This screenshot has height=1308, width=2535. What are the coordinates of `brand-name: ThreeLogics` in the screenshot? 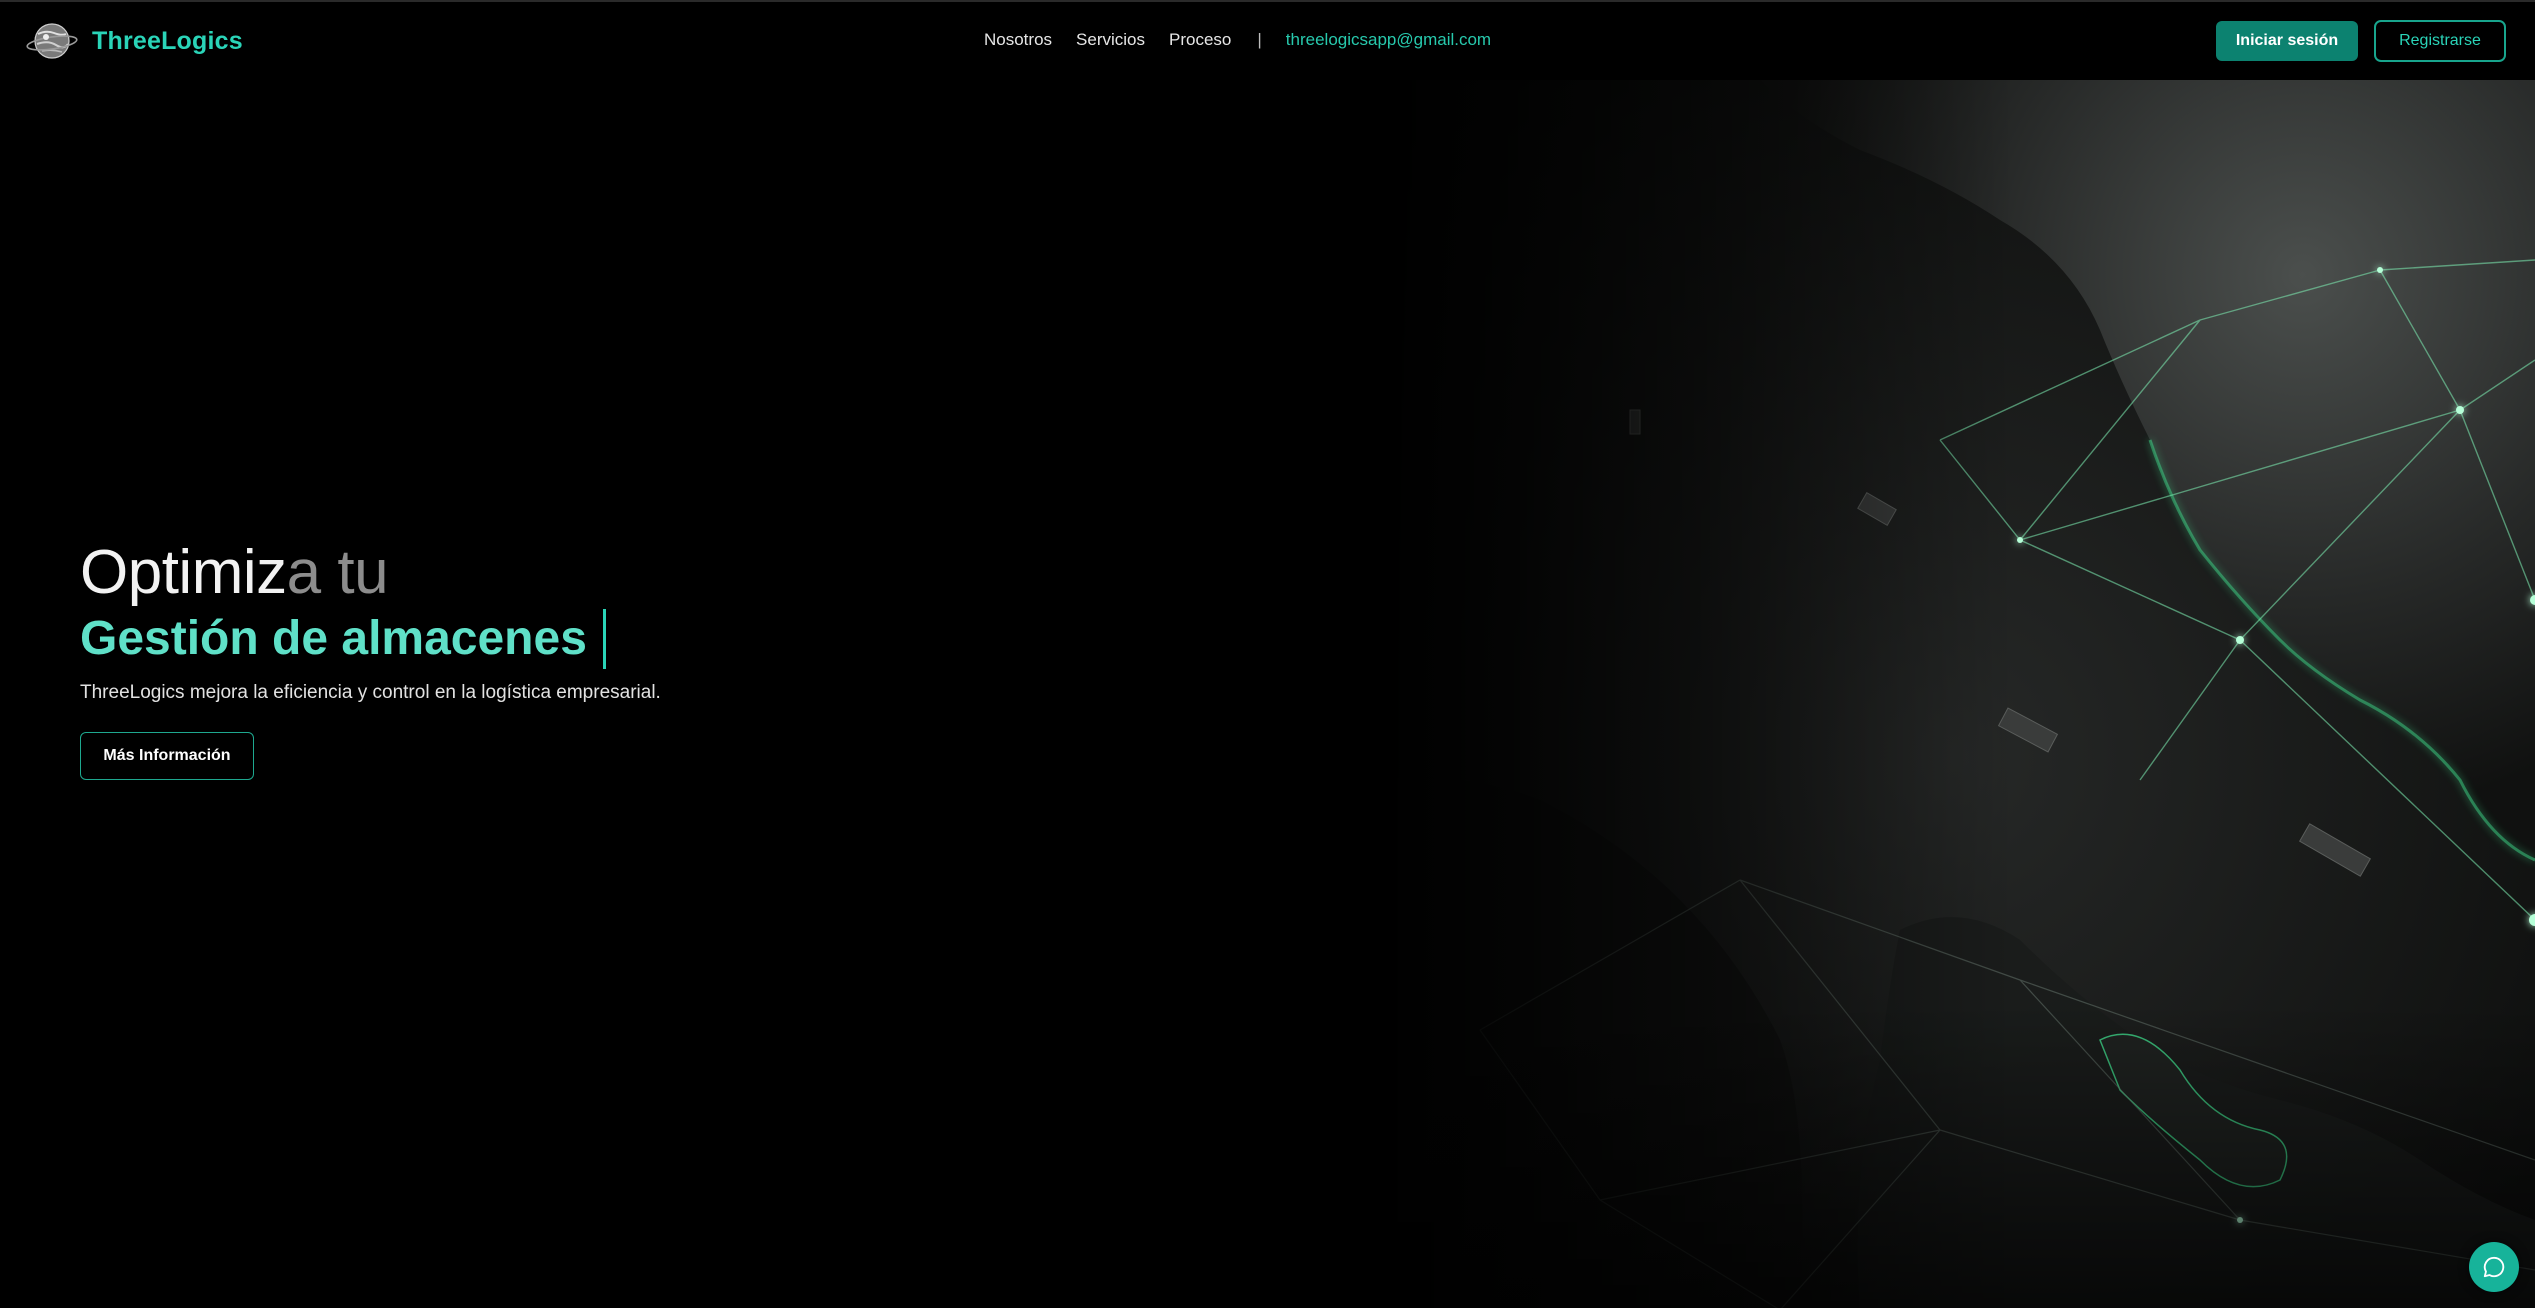 It's located at (167, 40).